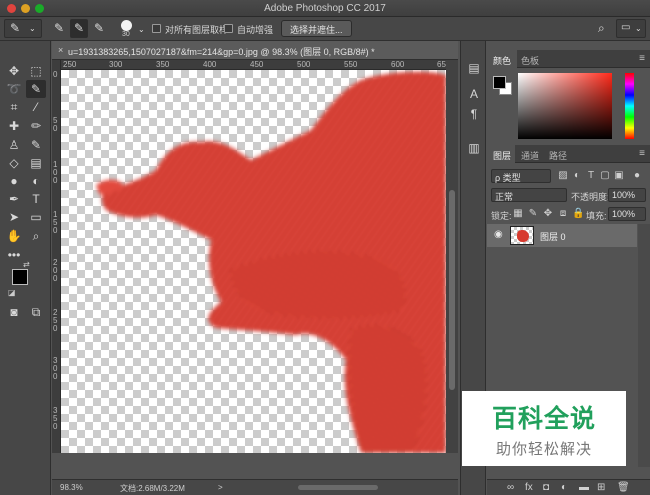 This screenshot has width=650, height=495. Describe the element at coordinates (26, 264) in the screenshot. I see `swap-colors-icon: ⇄` at that location.